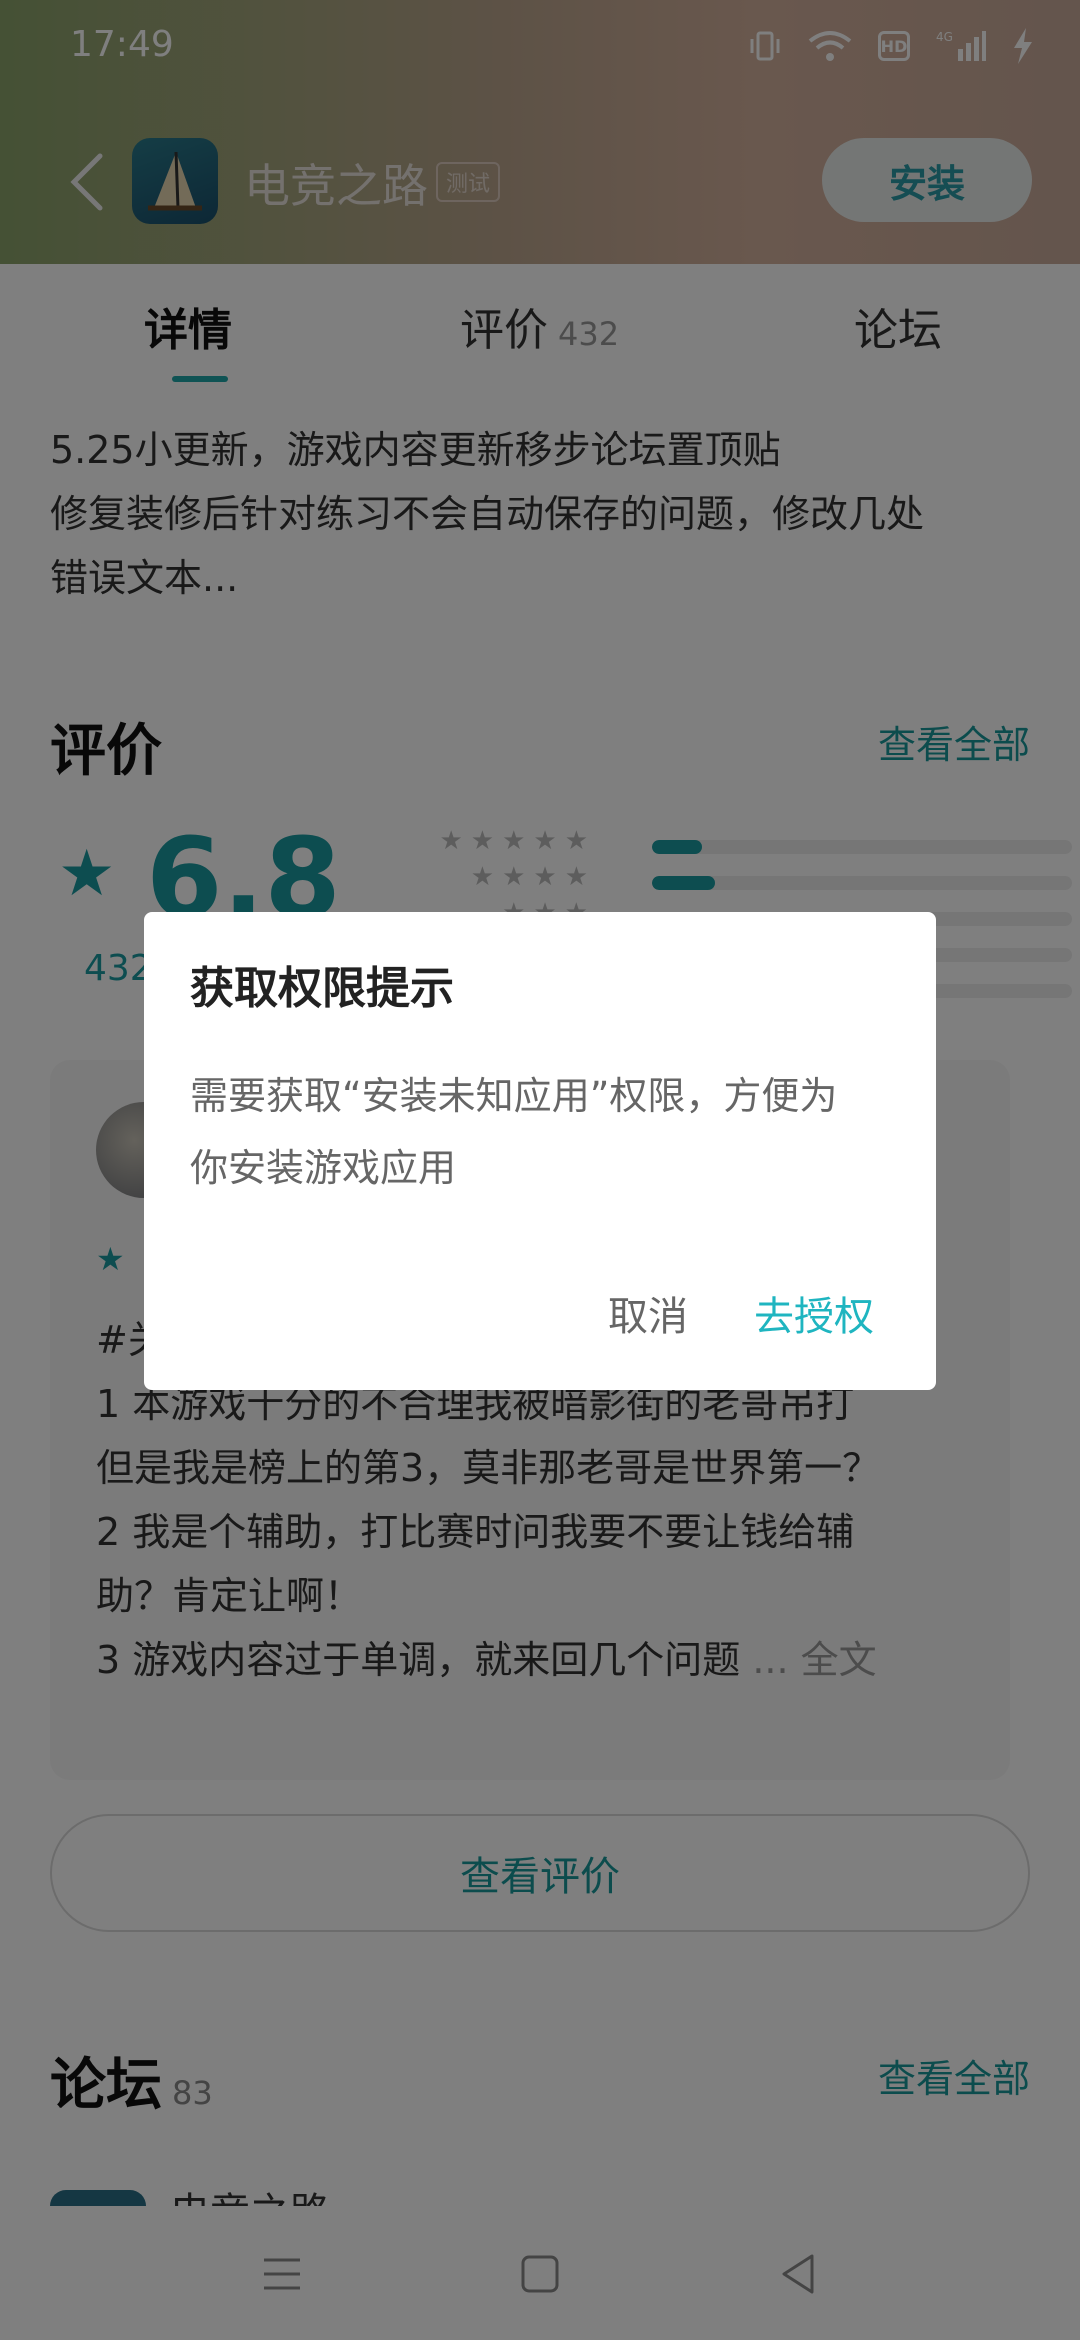 The width and height of the screenshot is (1080, 2340). What do you see at coordinates (814, 1313) in the screenshot?
I see `authorize-button: 去授权` at bounding box center [814, 1313].